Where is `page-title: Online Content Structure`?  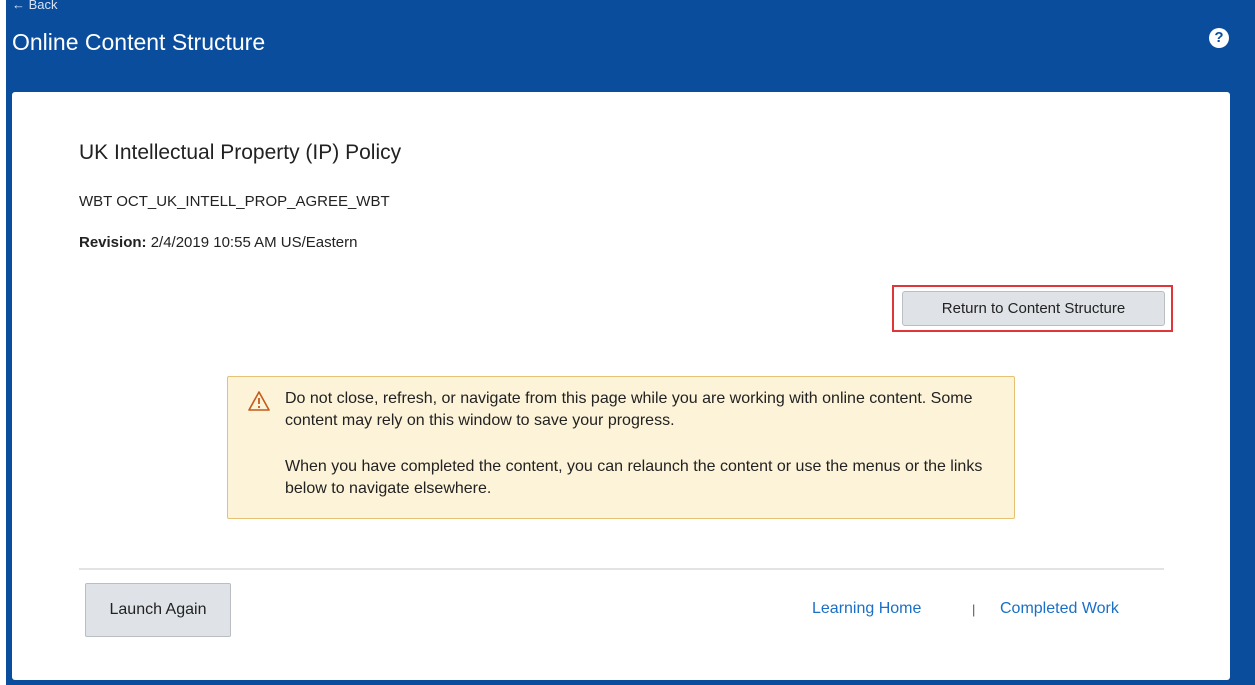 page-title: Online Content Structure is located at coordinates (139, 42).